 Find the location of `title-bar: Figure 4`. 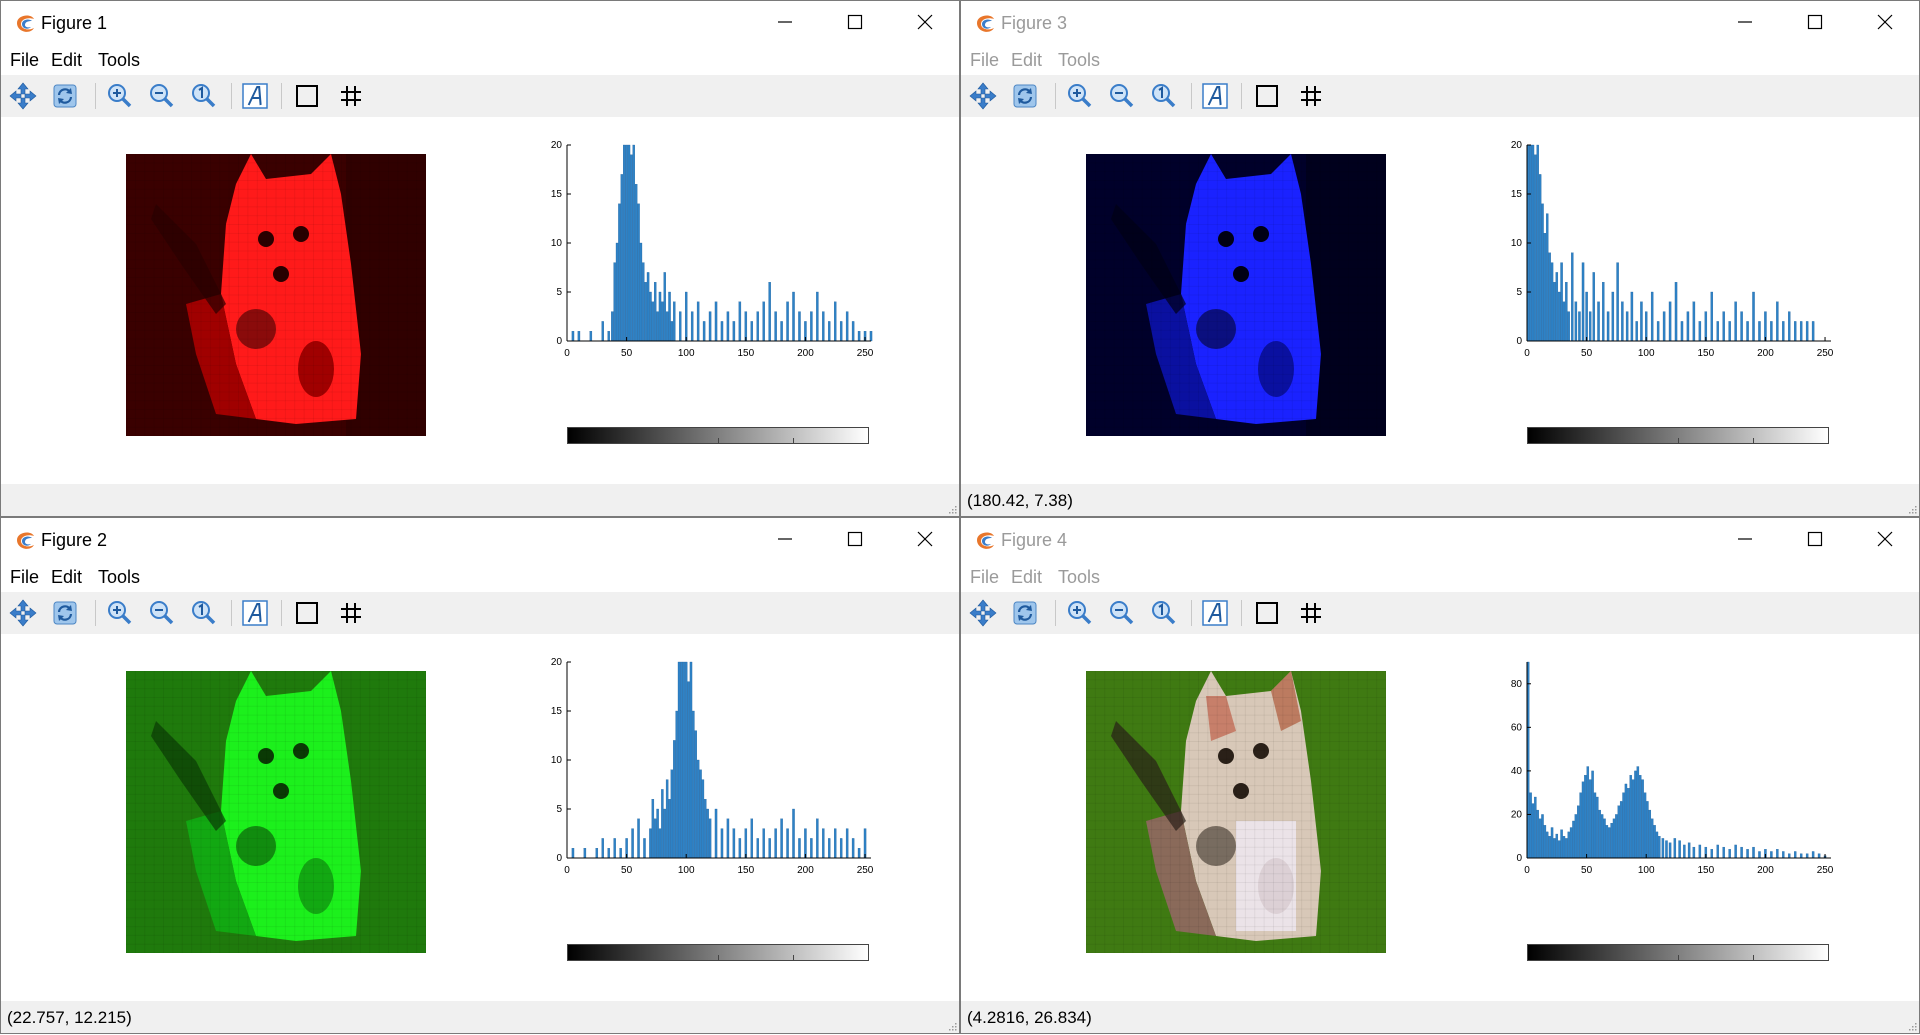

title-bar: Figure 4 is located at coordinates (1440, 539).